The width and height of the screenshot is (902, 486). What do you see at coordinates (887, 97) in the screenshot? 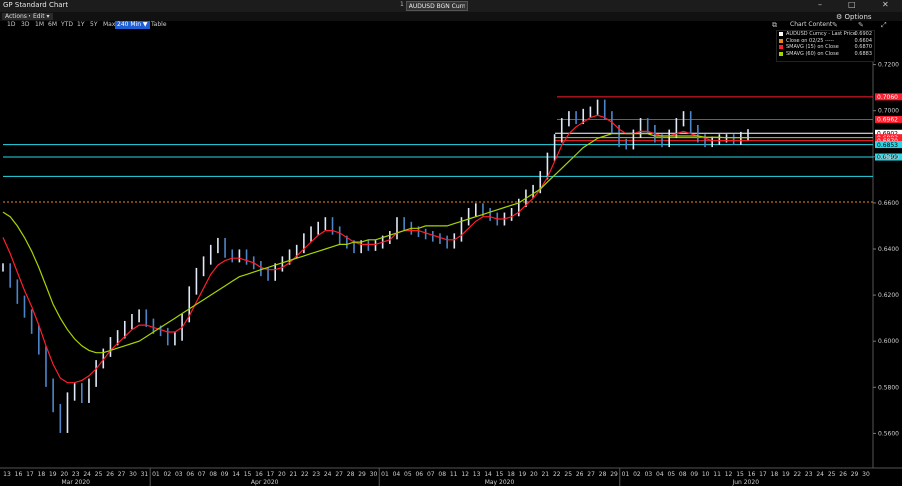
I see `price-tag-label: 0.7060` at bounding box center [887, 97].